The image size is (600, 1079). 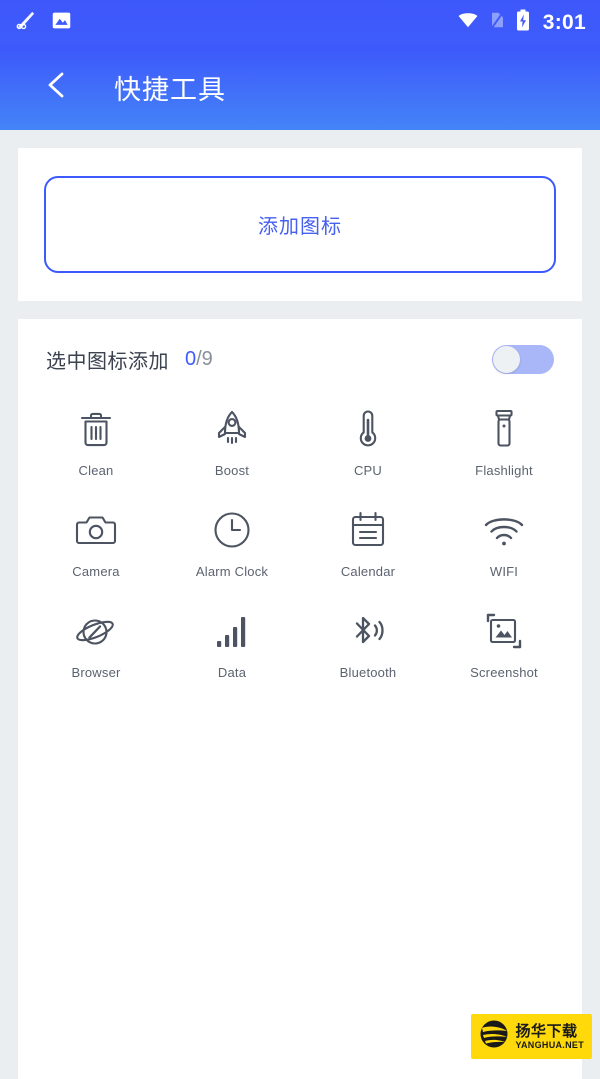 What do you see at coordinates (497, 22) in the screenshot?
I see `no-sim-icon` at bounding box center [497, 22].